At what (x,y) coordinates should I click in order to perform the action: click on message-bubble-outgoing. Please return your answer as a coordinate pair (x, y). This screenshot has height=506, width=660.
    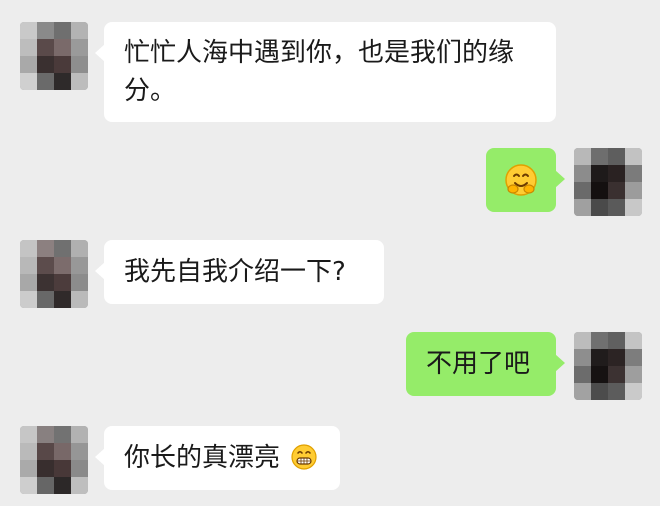
    Looking at the image, I should click on (525, 180).